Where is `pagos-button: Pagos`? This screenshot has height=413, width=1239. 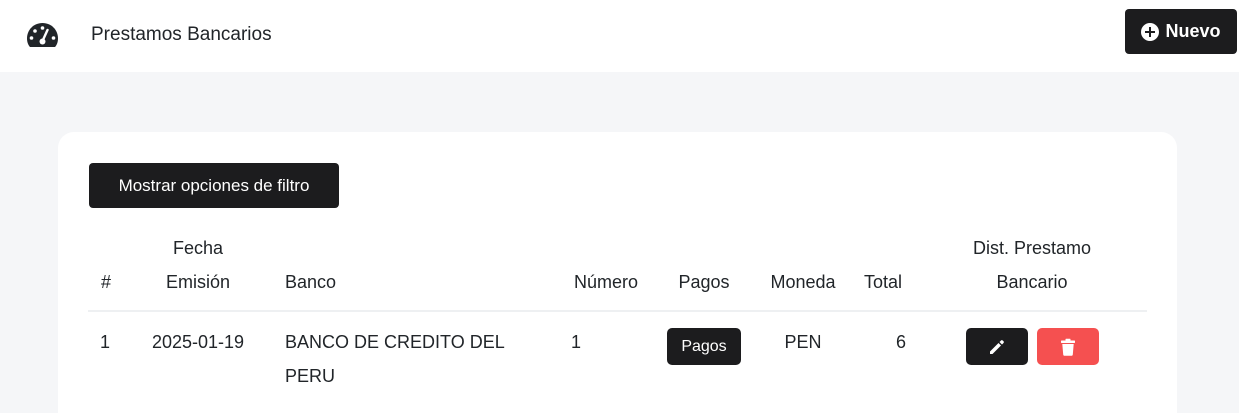
pagos-button: Pagos is located at coordinates (704, 346).